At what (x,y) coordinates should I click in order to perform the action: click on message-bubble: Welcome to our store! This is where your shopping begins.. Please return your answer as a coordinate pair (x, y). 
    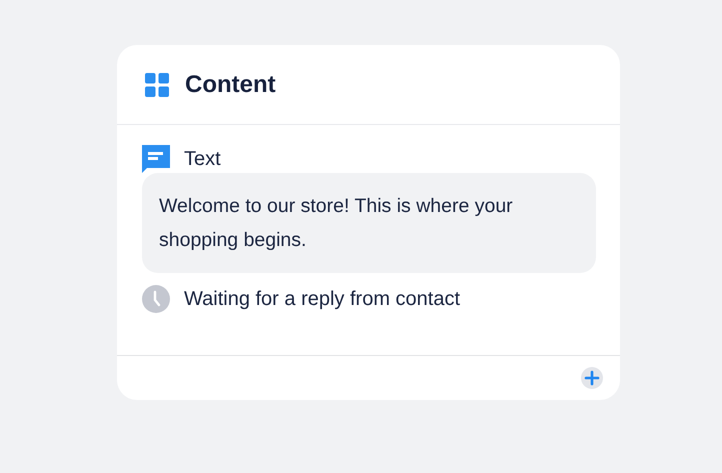
    Looking at the image, I should click on (369, 223).